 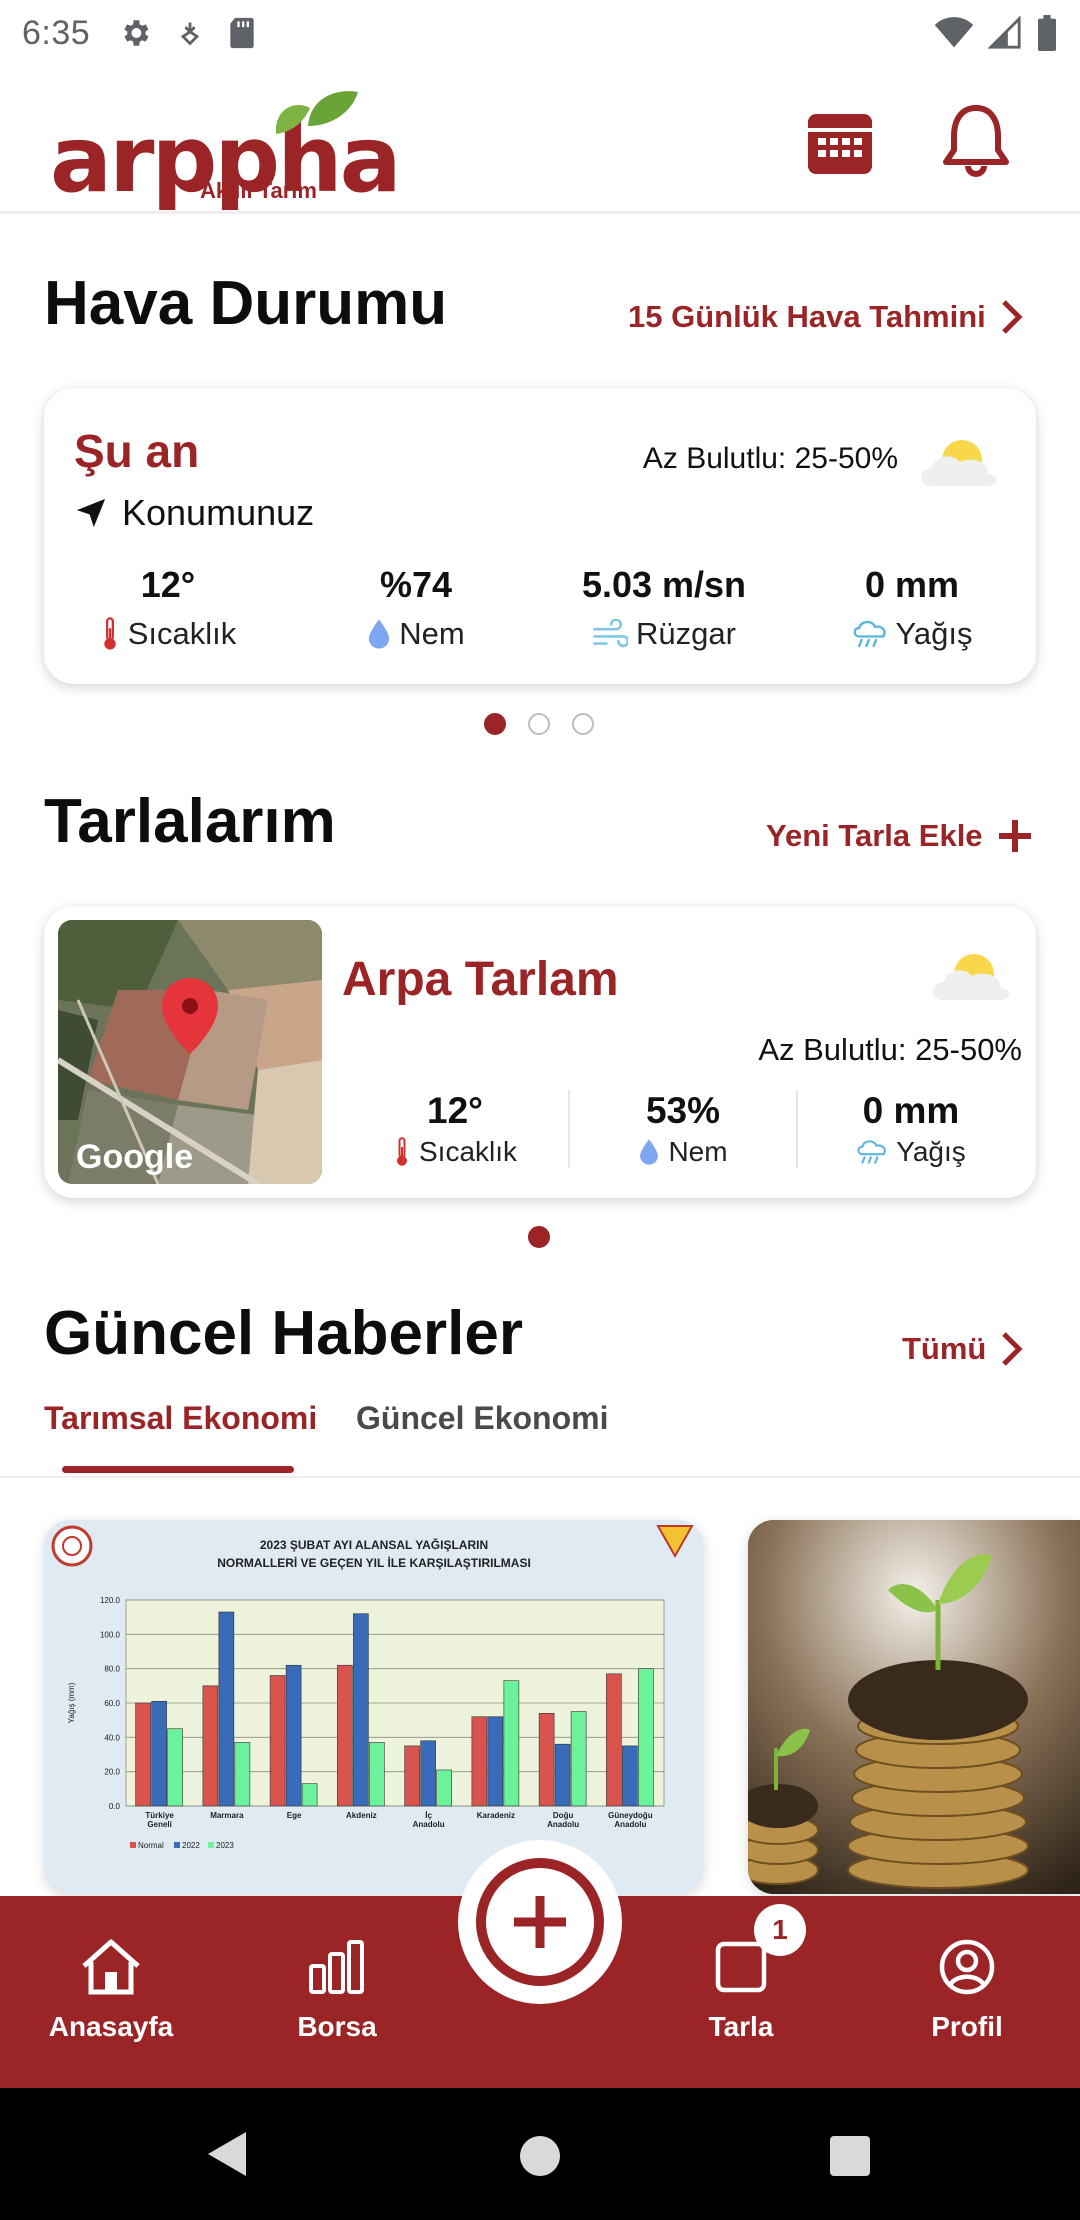 I want to click on y-tick-label: 100.0, so click(x=110, y=1634).